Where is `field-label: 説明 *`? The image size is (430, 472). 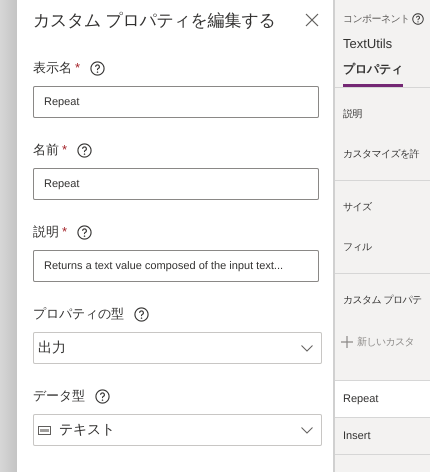 field-label: 説明 * is located at coordinates (50, 232).